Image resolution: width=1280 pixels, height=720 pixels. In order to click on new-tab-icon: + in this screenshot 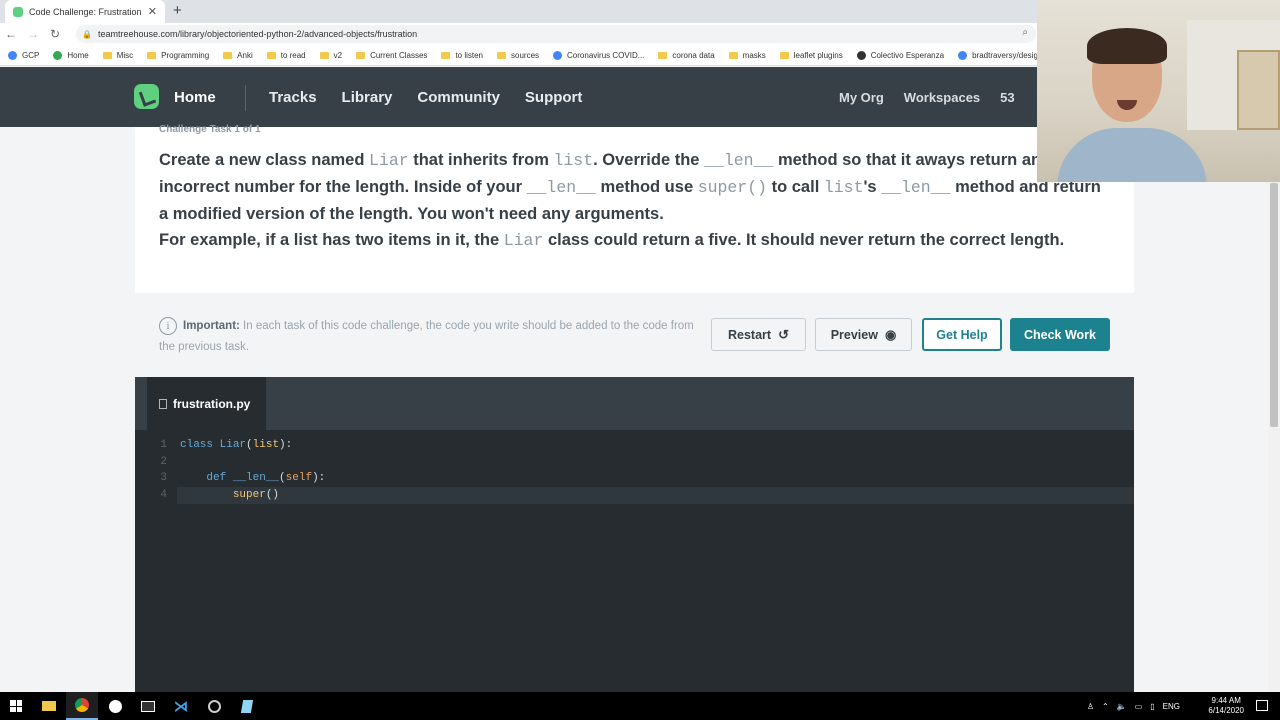, I will do `click(177, 10)`.